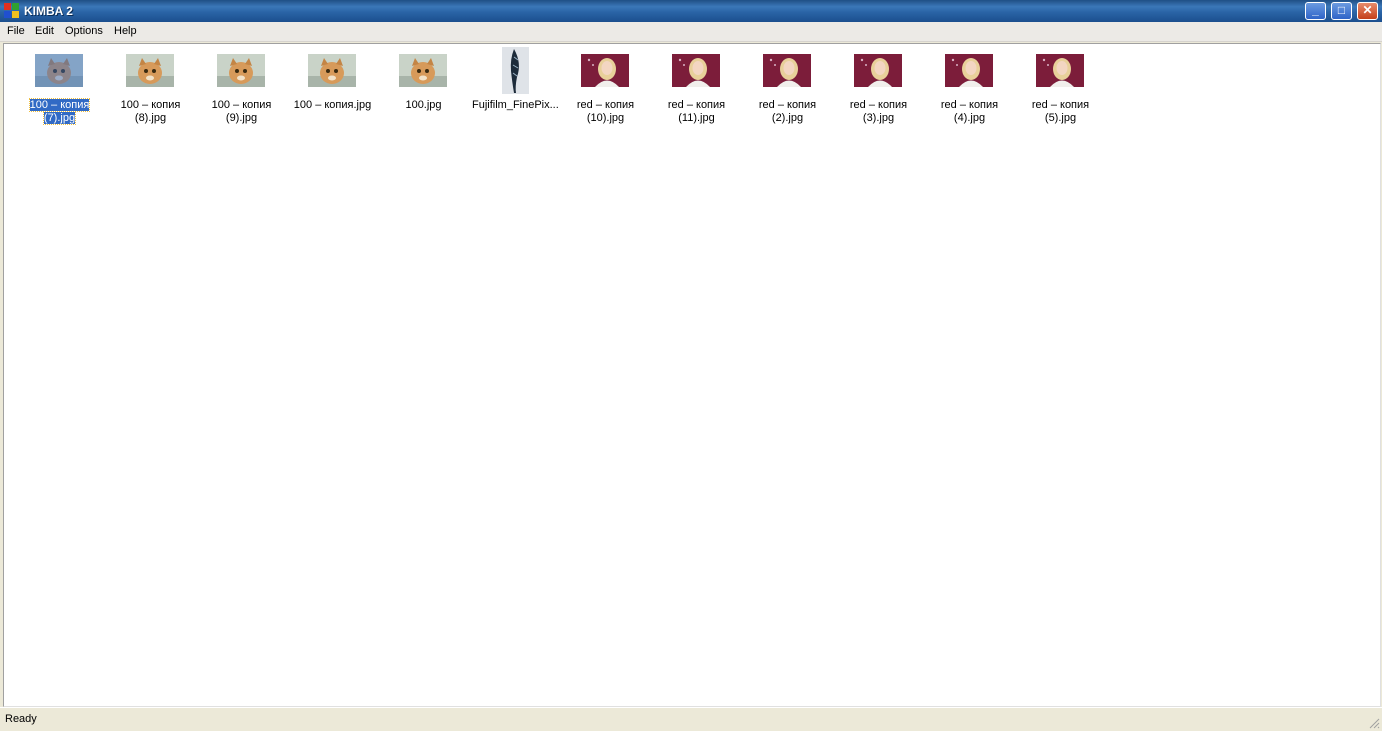 This screenshot has height=731, width=1382. What do you see at coordinates (84, 31) in the screenshot?
I see `menu-options: Options` at bounding box center [84, 31].